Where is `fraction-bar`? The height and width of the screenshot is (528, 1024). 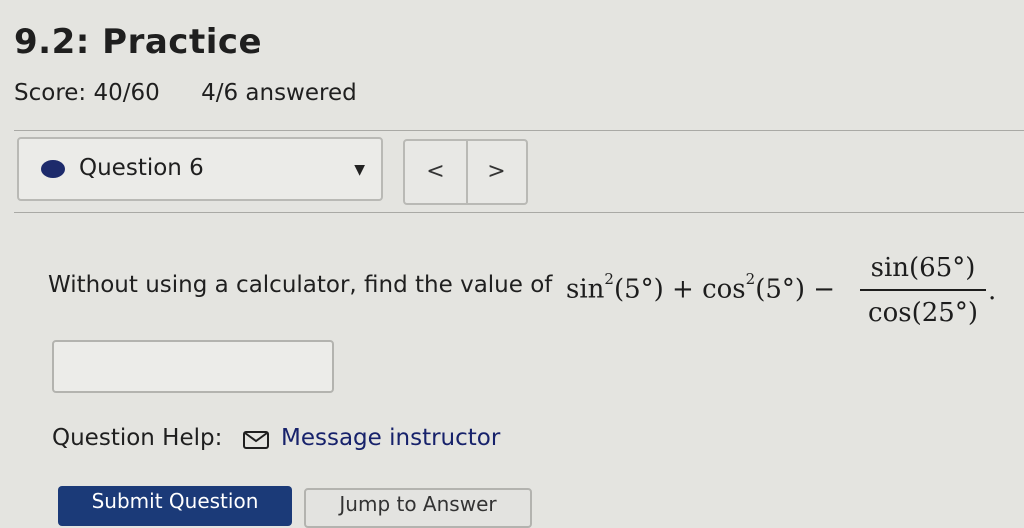 fraction-bar is located at coordinates (923, 290).